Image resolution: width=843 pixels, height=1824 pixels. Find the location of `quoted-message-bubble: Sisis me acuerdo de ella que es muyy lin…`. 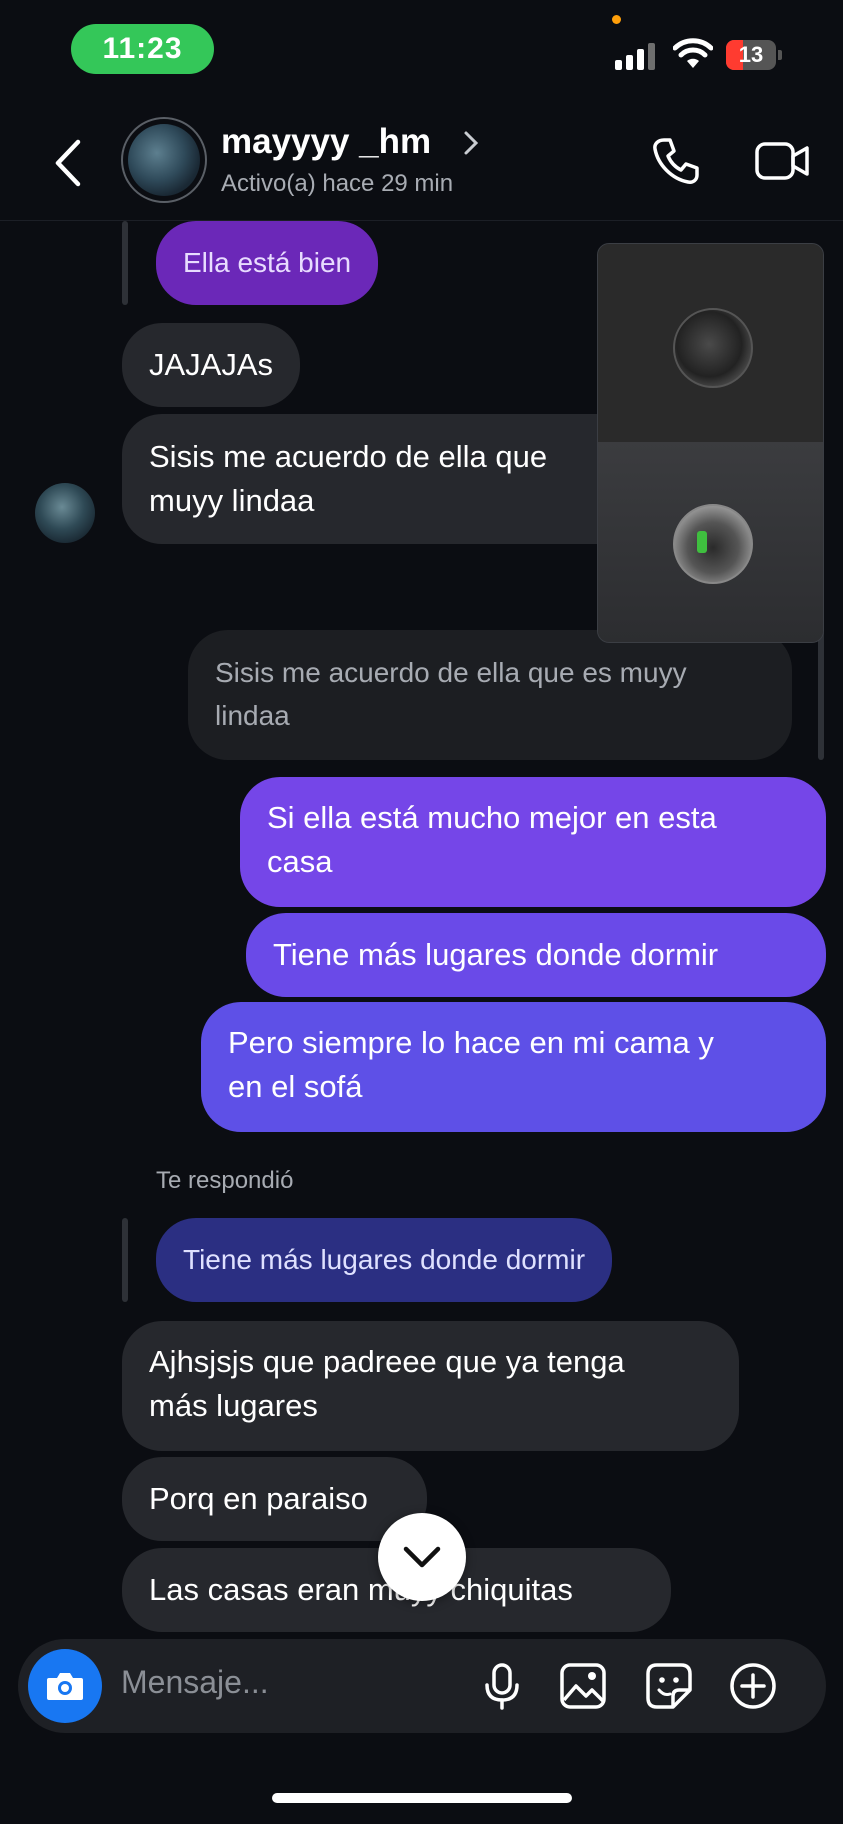

quoted-message-bubble: Sisis me acuerdo de ella que es muyy lin… is located at coordinates (490, 695).